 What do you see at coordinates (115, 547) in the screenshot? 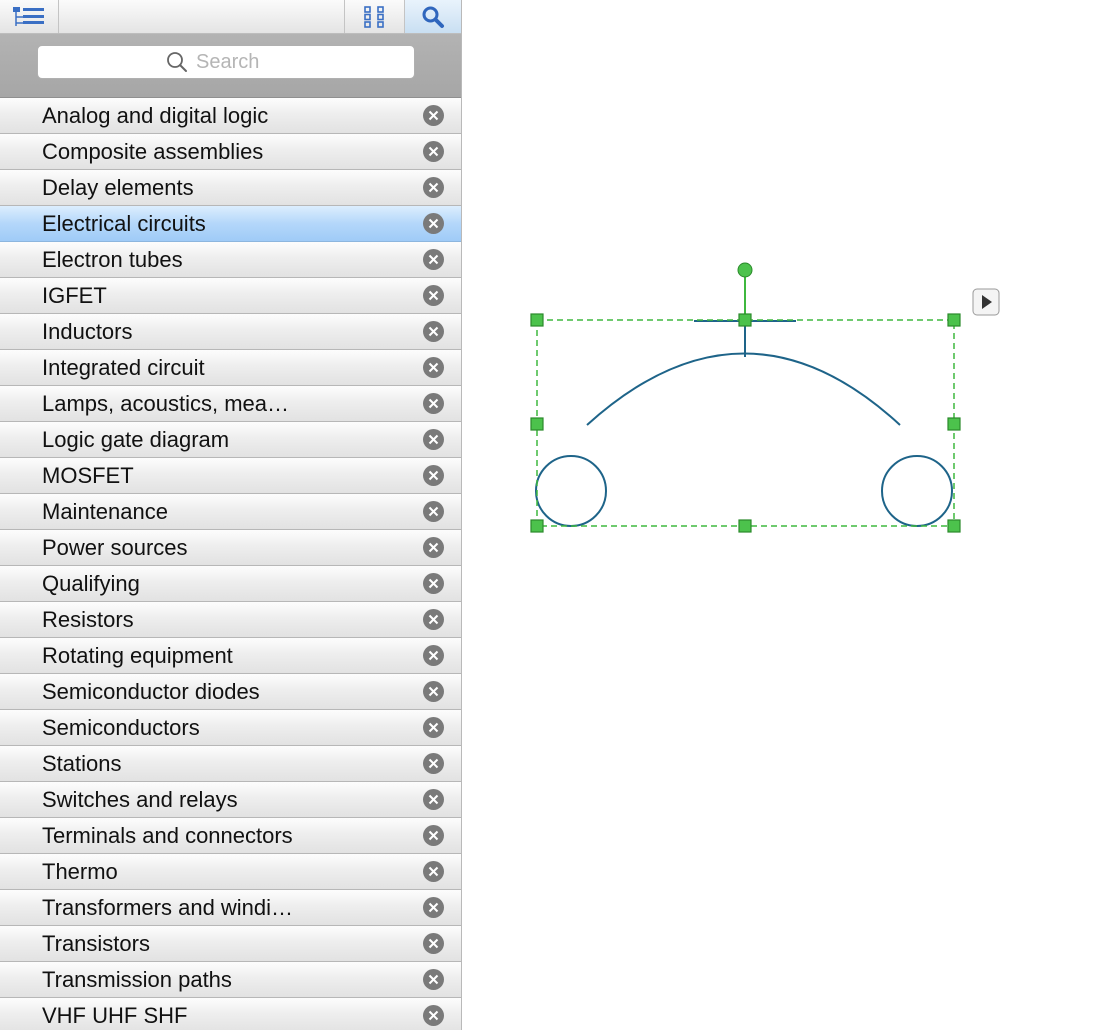
I see `library-item-label: Power sources` at bounding box center [115, 547].